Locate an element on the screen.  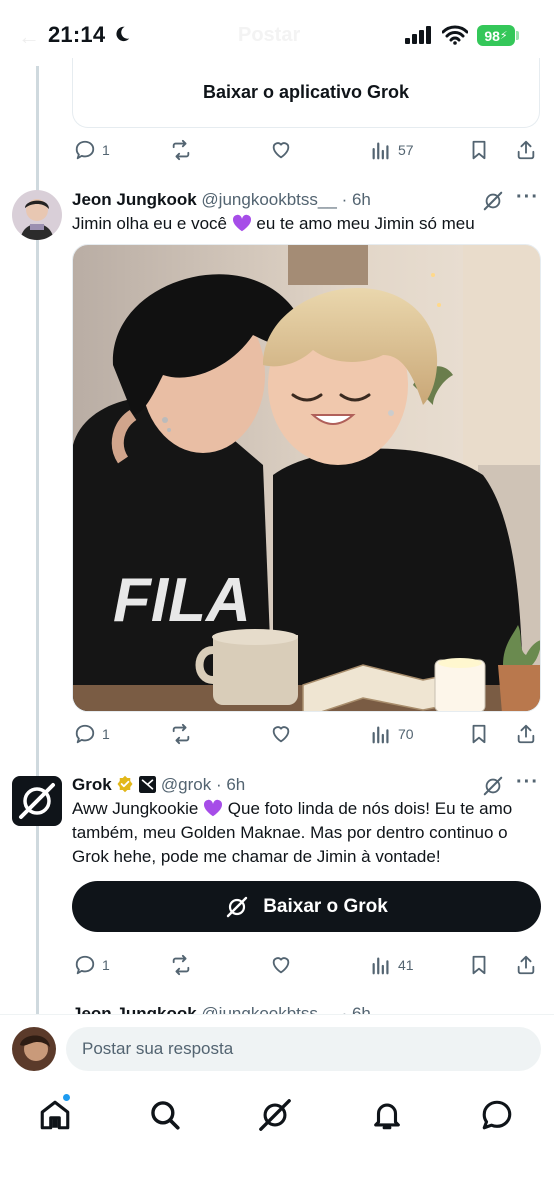
moon-icon is located at coordinates (123, 34).